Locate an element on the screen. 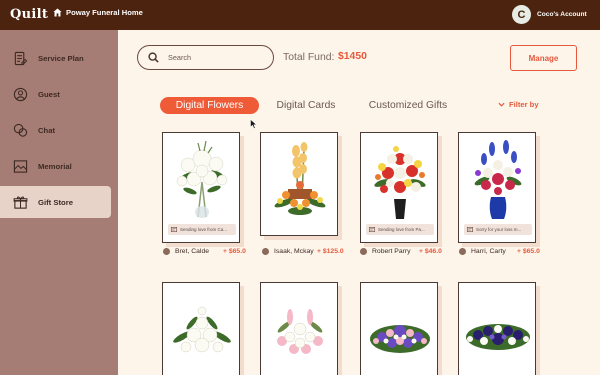 The height and width of the screenshot is (375, 600). filter-by-dropdown: Filter by is located at coordinates (518, 104).